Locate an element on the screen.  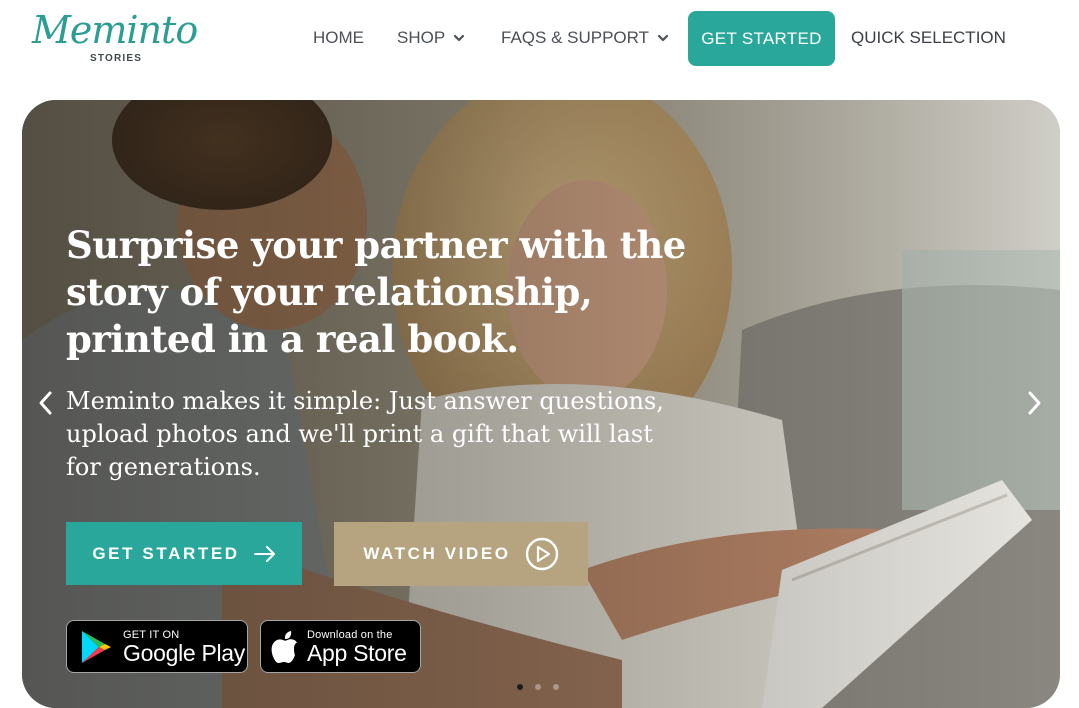
app-store-badge: Download on the App Store is located at coordinates (340, 646).